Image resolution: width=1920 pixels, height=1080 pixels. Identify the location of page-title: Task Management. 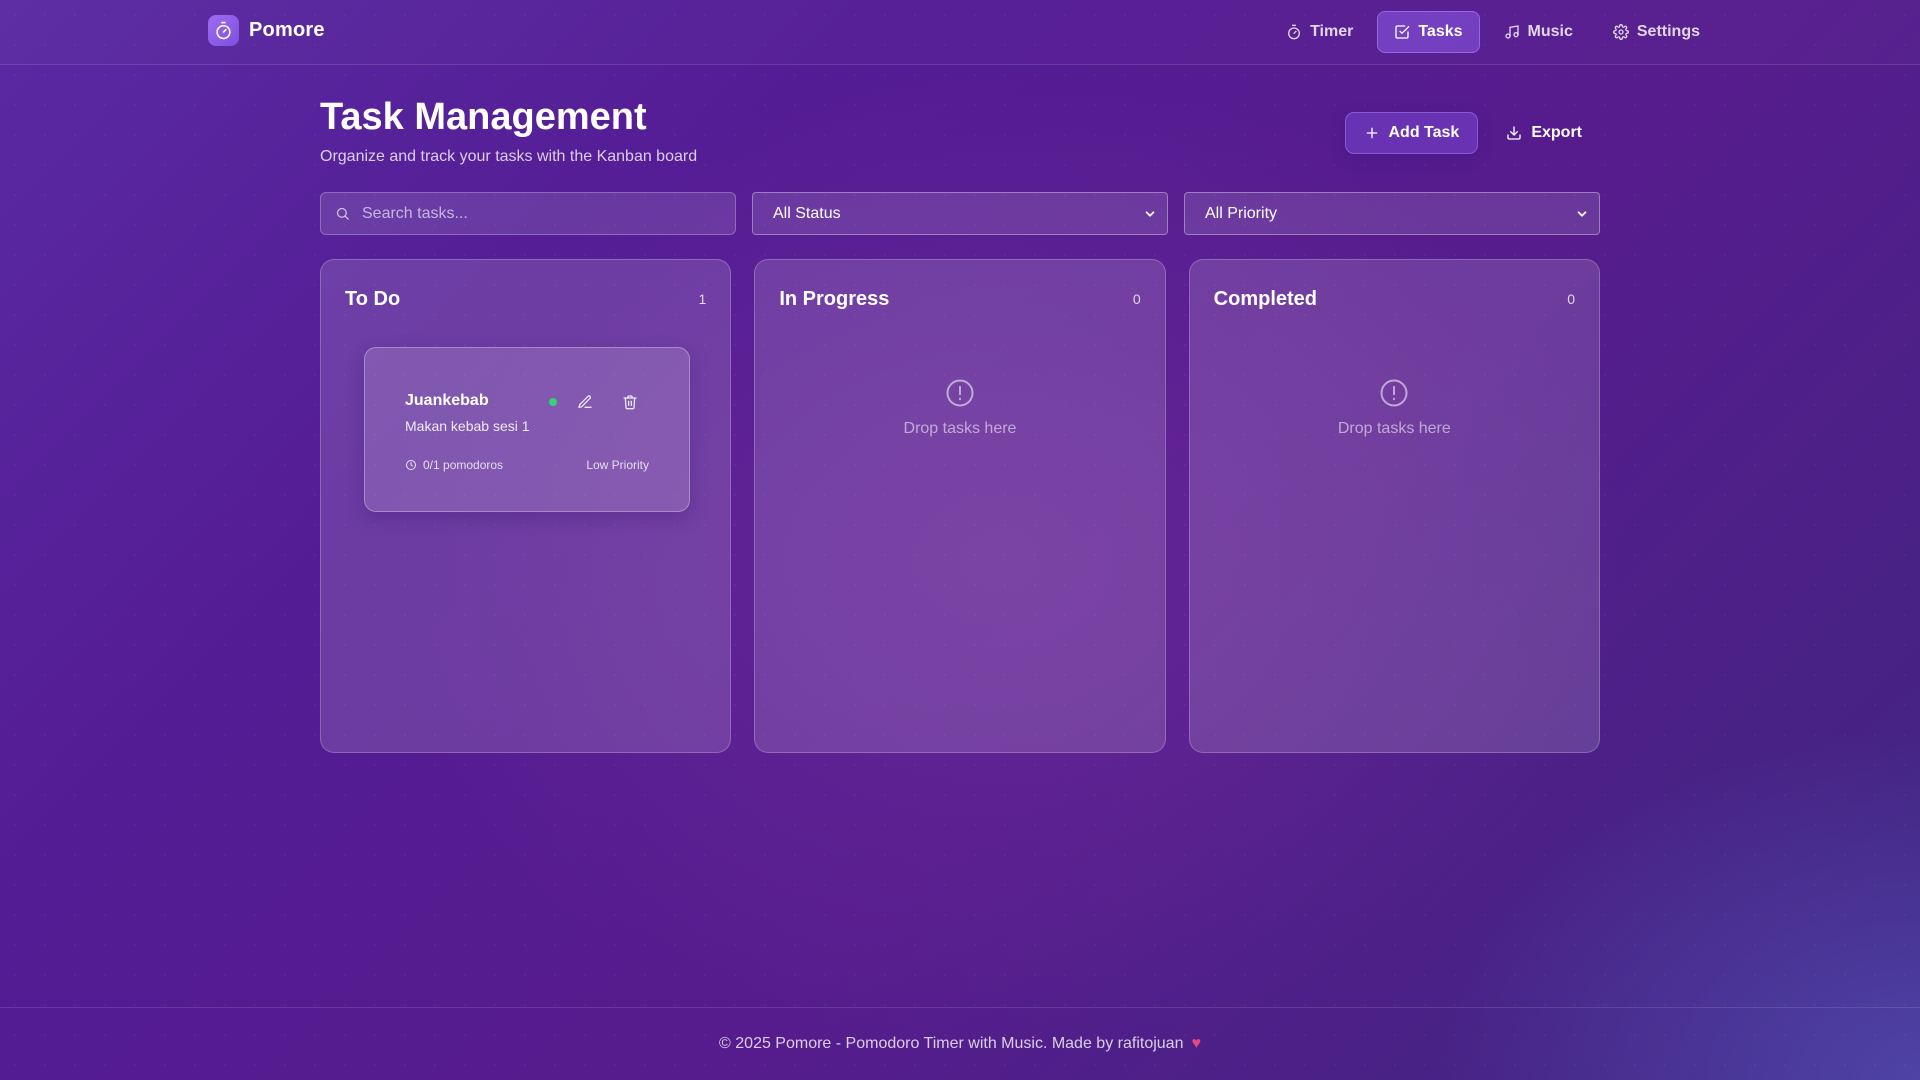
(483, 117).